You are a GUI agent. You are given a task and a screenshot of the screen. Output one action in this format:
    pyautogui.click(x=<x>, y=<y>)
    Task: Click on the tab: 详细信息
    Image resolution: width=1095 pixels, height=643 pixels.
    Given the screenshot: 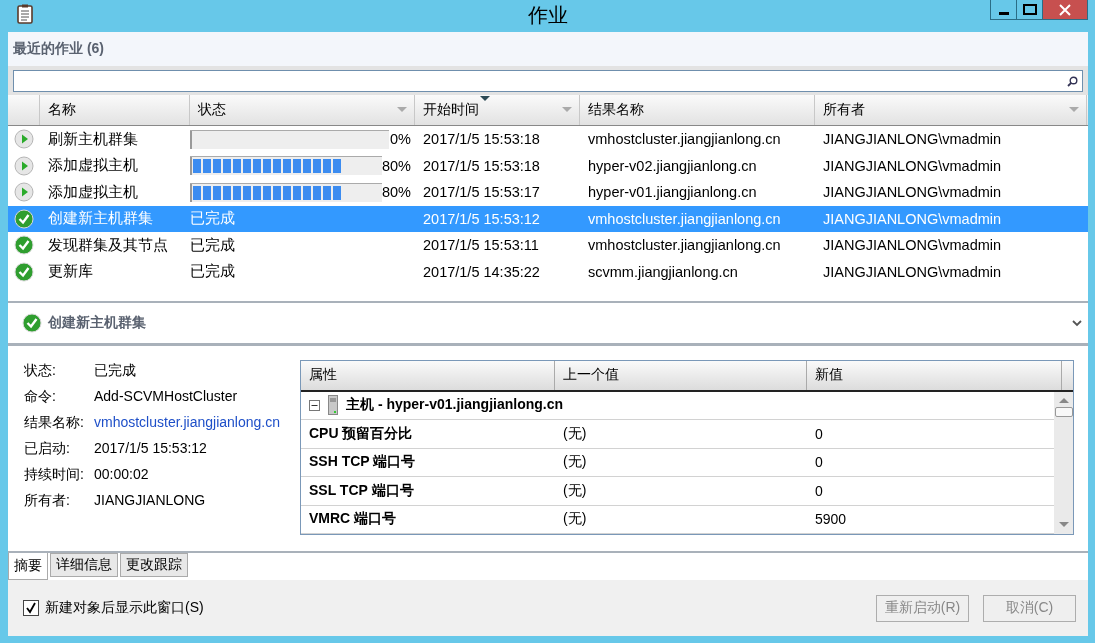 What is the action you would take?
    pyautogui.click(x=84, y=565)
    